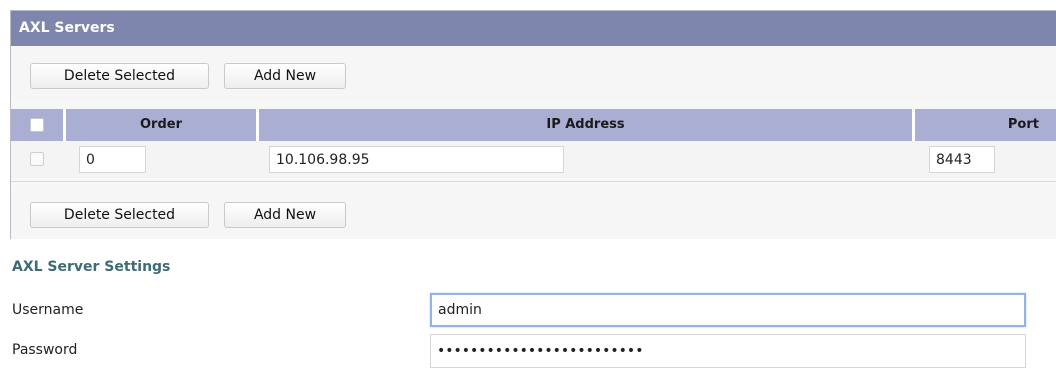  I want to click on table-header: Order IP Address Port, so click(533, 125).